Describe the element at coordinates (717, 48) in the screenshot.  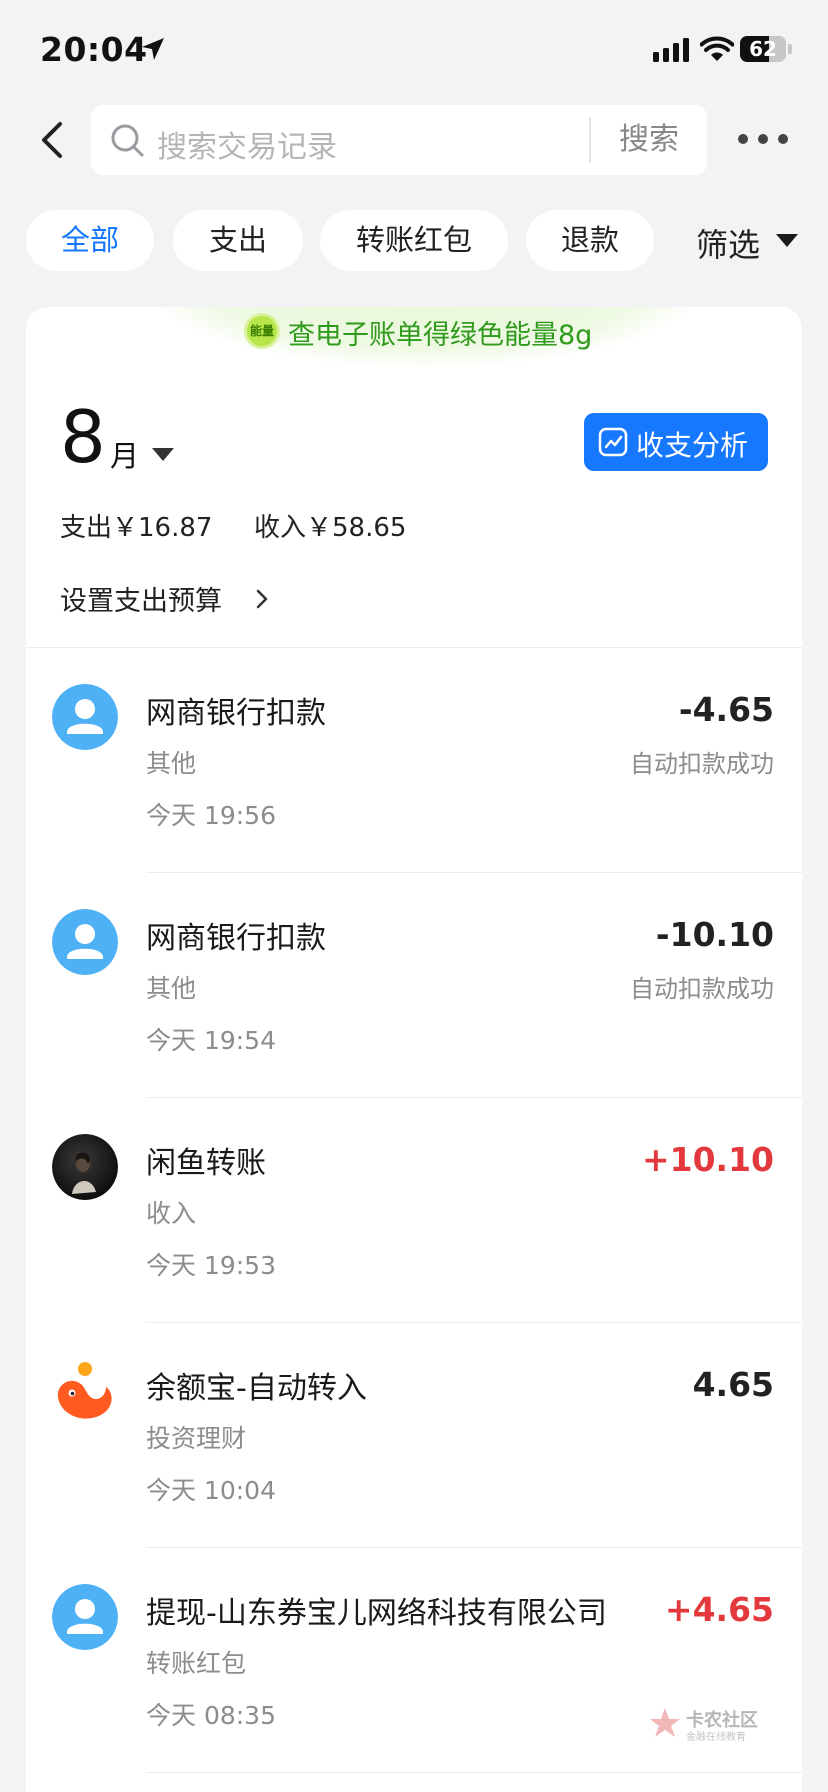
I see `wifi-icon` at that location.